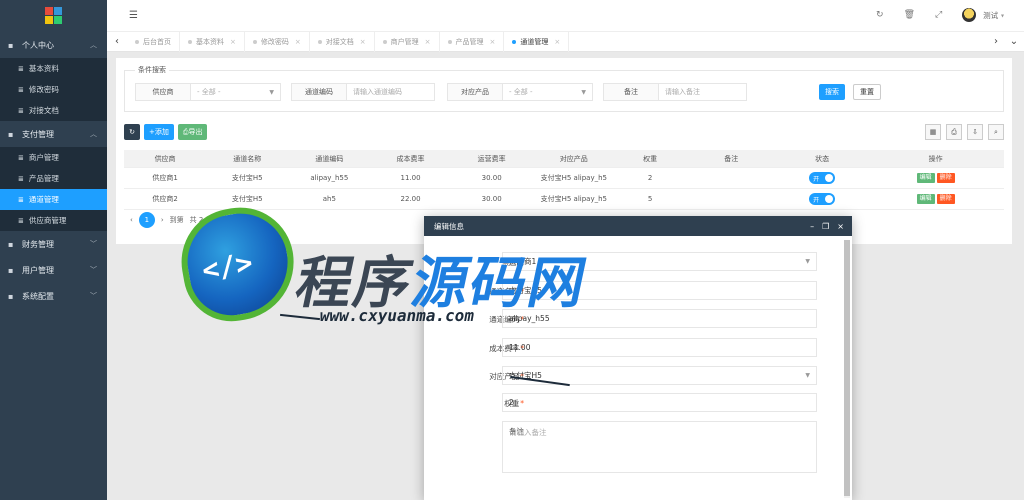 This screenshot has height=500, width=1024. What do you see at coordinates (410, 159) in the screenshot?
I see `column-header: 成本费率` at bounding box center [410, 159].